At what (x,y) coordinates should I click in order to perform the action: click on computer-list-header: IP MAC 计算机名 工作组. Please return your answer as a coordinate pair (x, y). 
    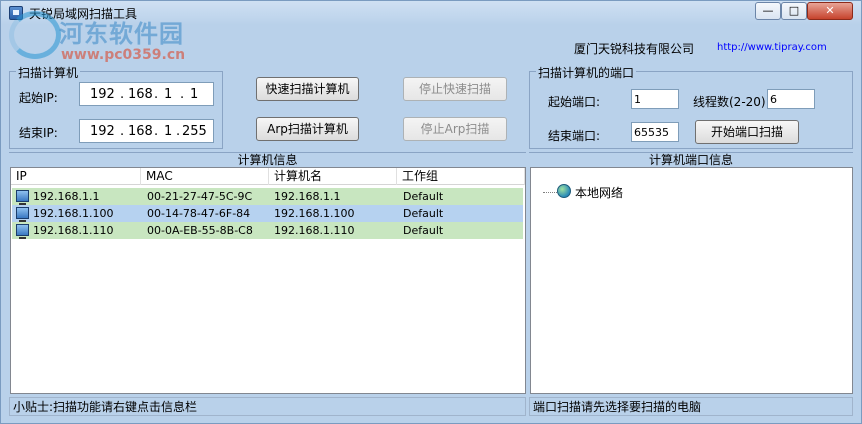
    Looking at the image, I should click on (268, 176).